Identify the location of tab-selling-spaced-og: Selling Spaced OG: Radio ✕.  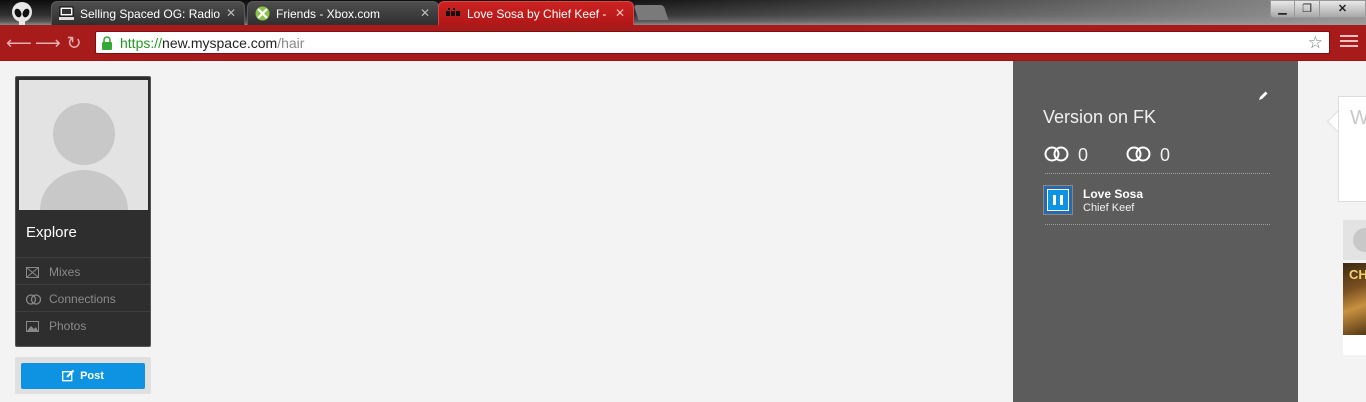
(148, 13).